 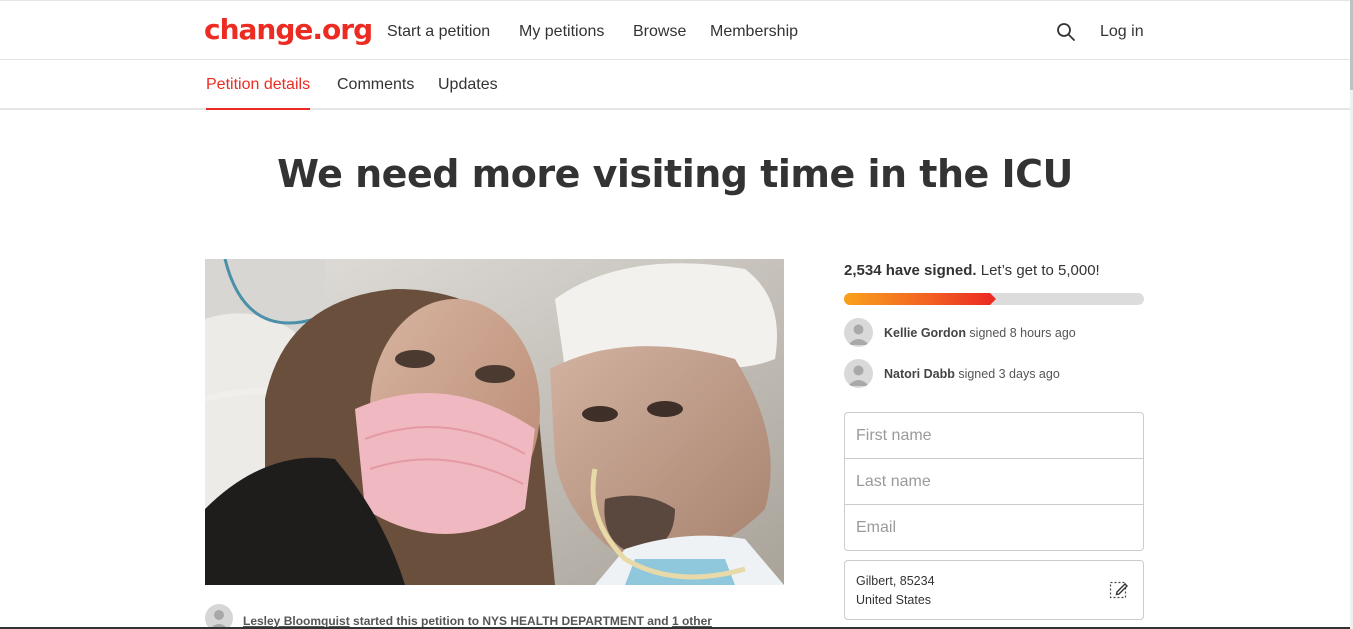 I want to click on signature-count: 2,534 have signed., so click(x=910, y=270).